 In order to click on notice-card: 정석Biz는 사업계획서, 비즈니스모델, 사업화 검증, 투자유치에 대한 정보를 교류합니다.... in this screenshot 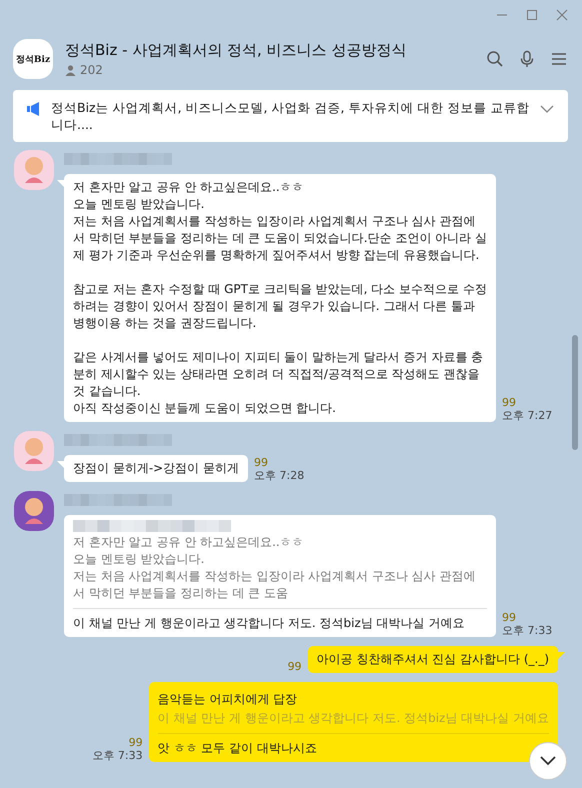, I will do `click(290, 116)`.